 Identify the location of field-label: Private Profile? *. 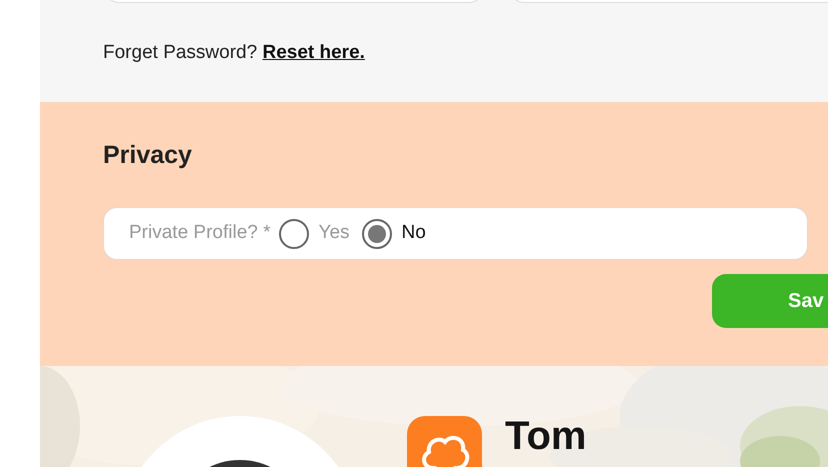
(200, 233).